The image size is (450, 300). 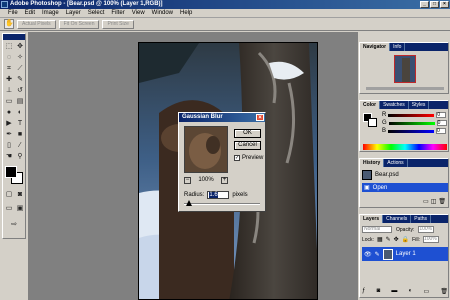 What do you see at coordinates (397, 219) in the screenshot?
I see `tab-channels: Channels` at bounding box center [397, 219].